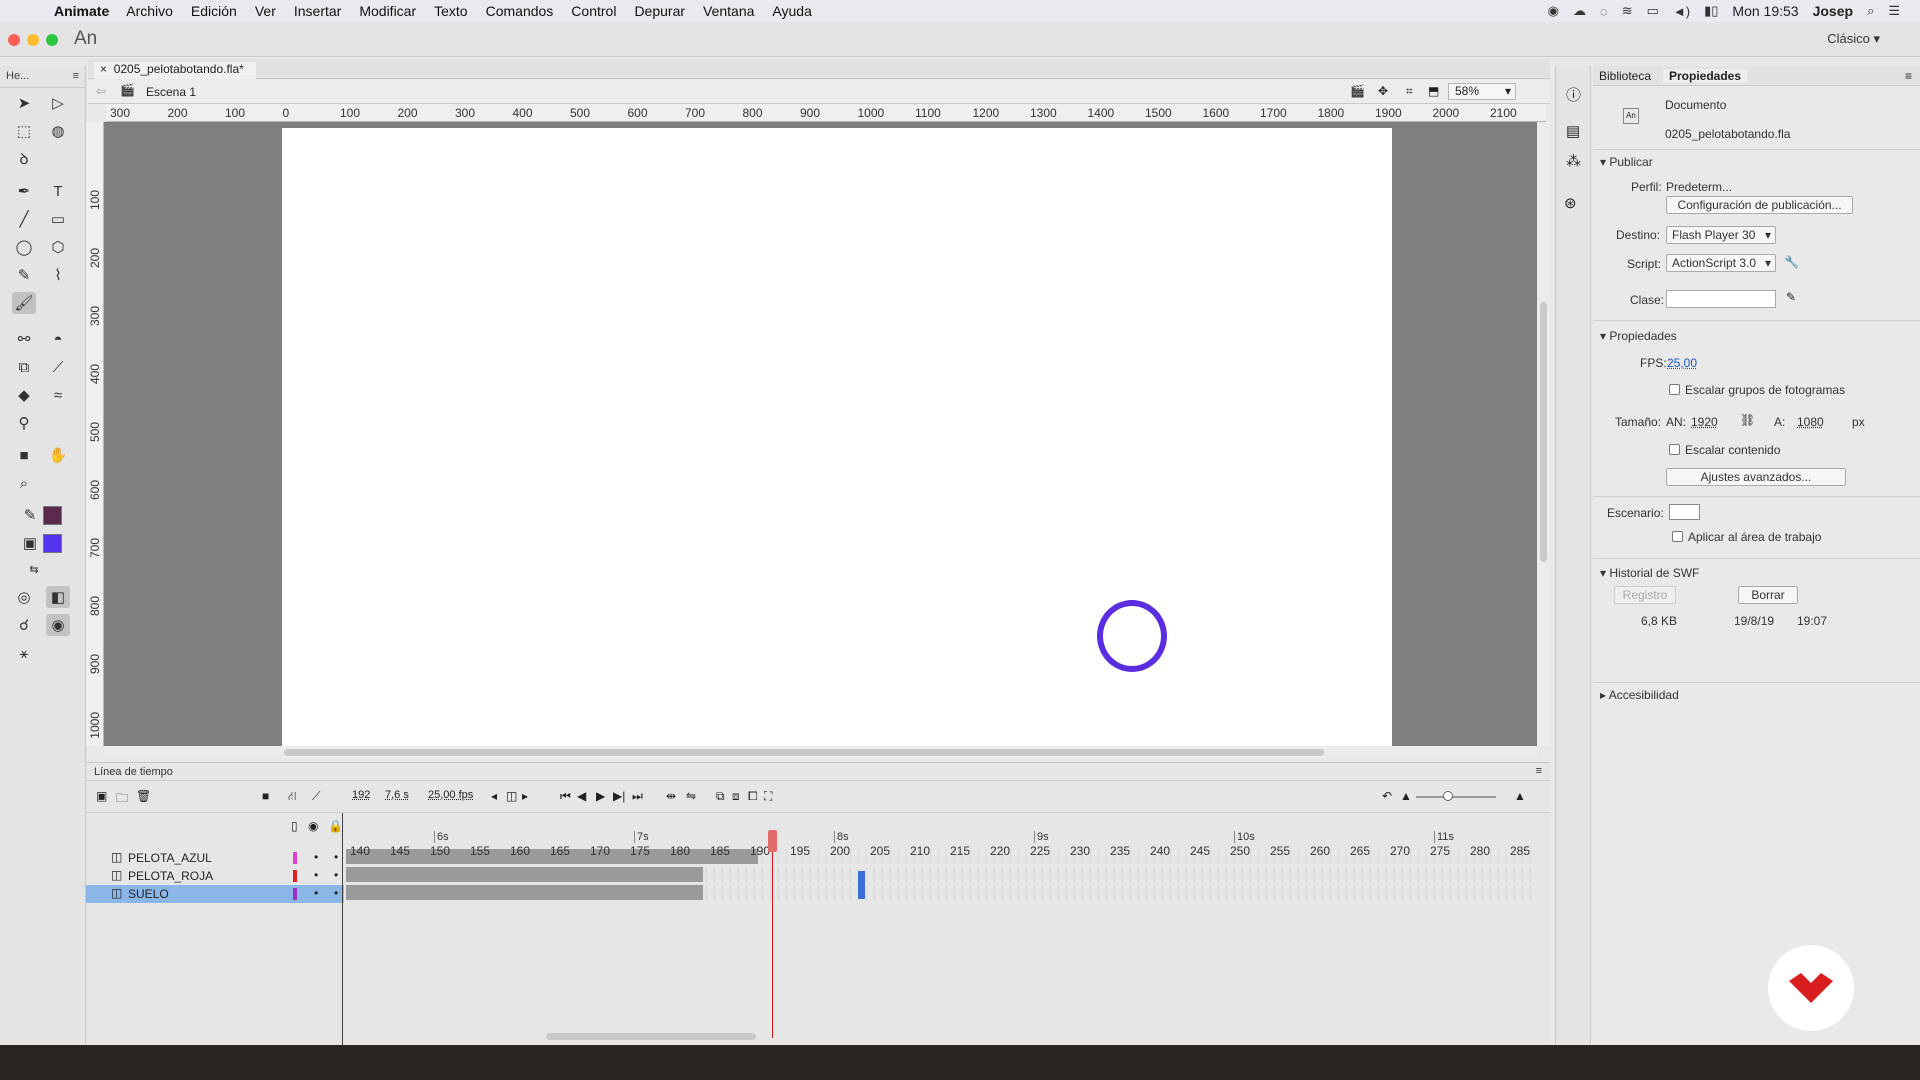 This screenshot has width=1920, height=1080. What do you see at coordinates (1684, 512) in the screenshot?
I see `stage-color-swatch` at bounding box center [1684, 512].